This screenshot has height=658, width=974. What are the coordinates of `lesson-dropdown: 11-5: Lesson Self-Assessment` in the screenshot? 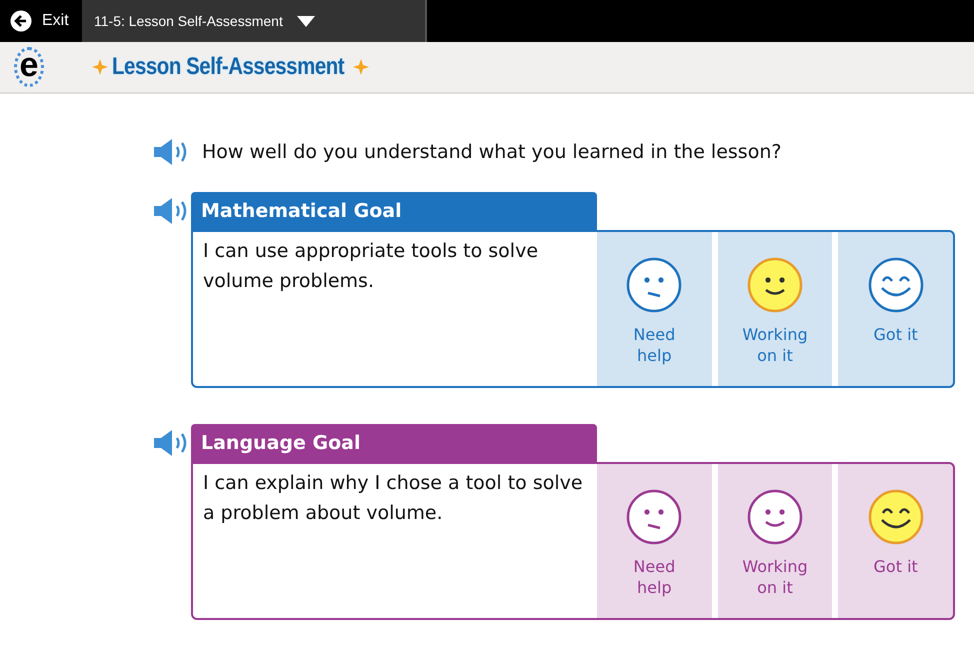 It's located at (254, 21).